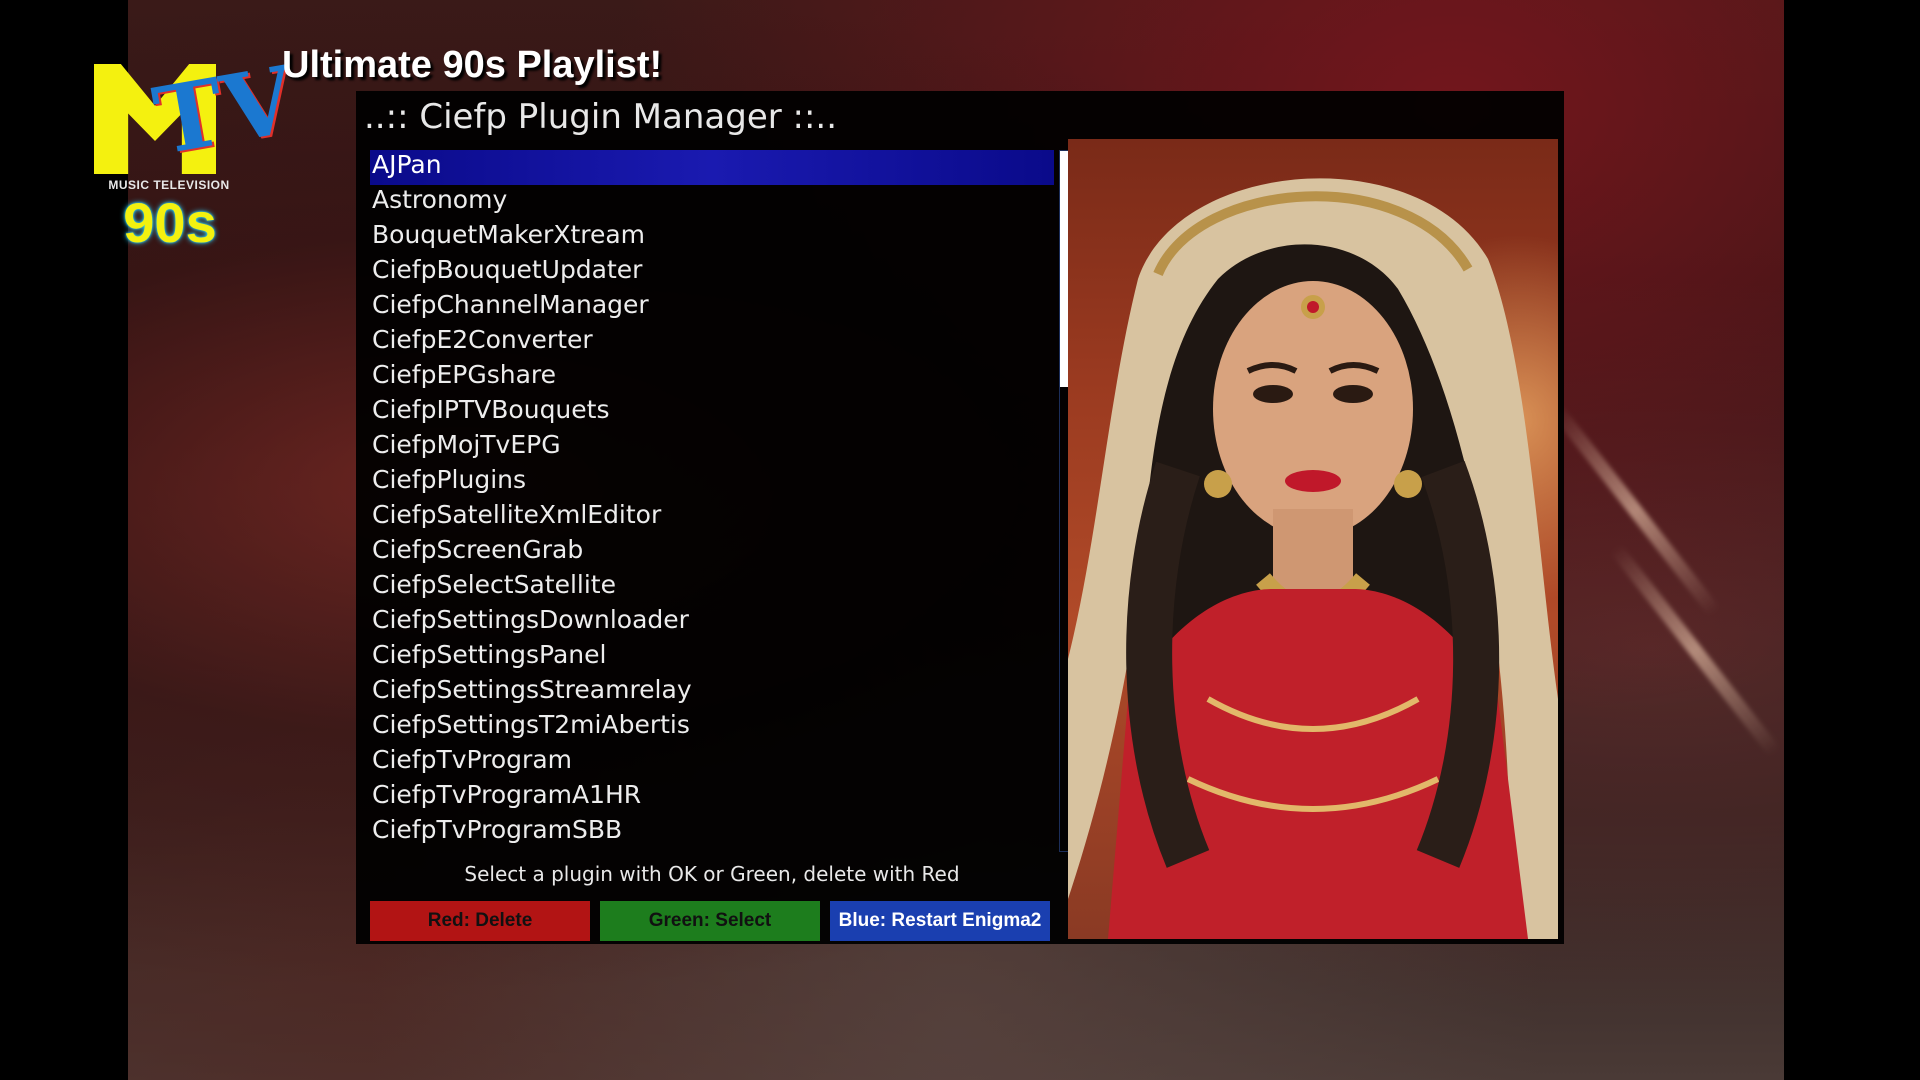  I want to click on list-item: CiefpPlugins, so click(712, 482).